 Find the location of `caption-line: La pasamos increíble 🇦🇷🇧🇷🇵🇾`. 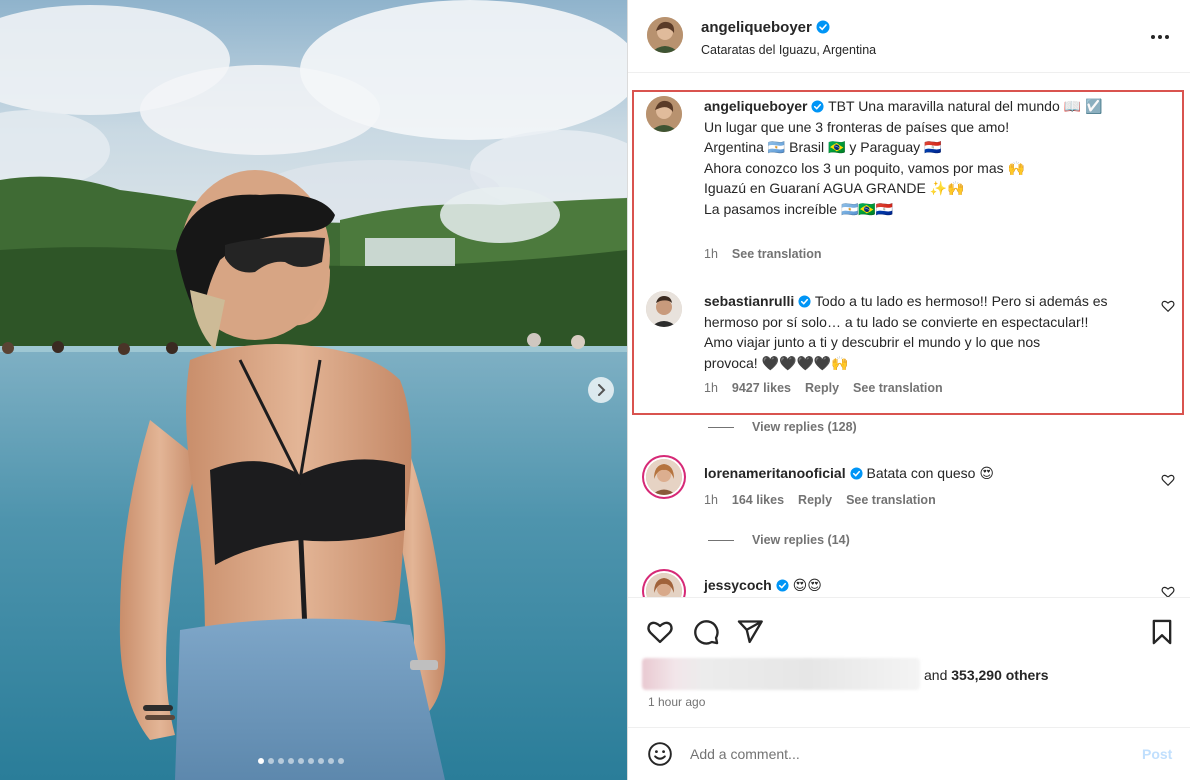

caption-line: La pasamos increíble 🇦🇷🇧🇷🇵🇾 is located at coordinates (799, 208).